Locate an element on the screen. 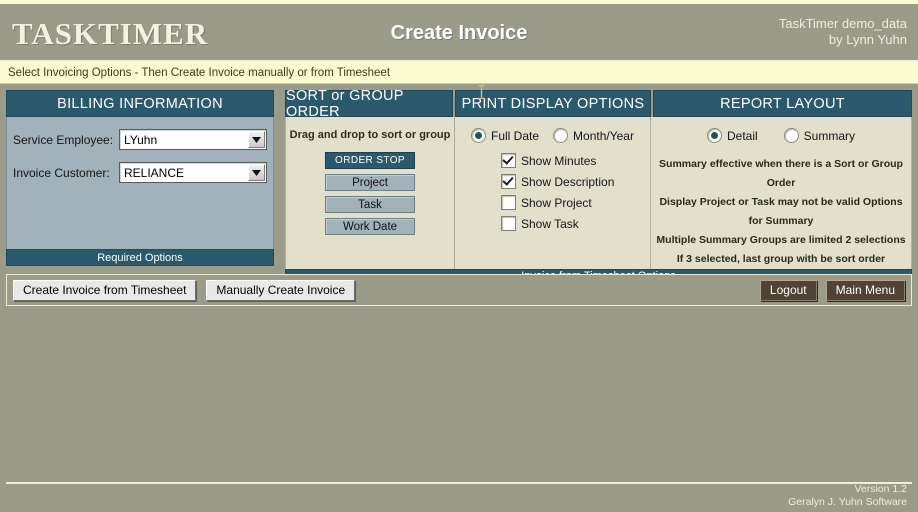  radio-summary: Summary is located at coordinates (819, 135).